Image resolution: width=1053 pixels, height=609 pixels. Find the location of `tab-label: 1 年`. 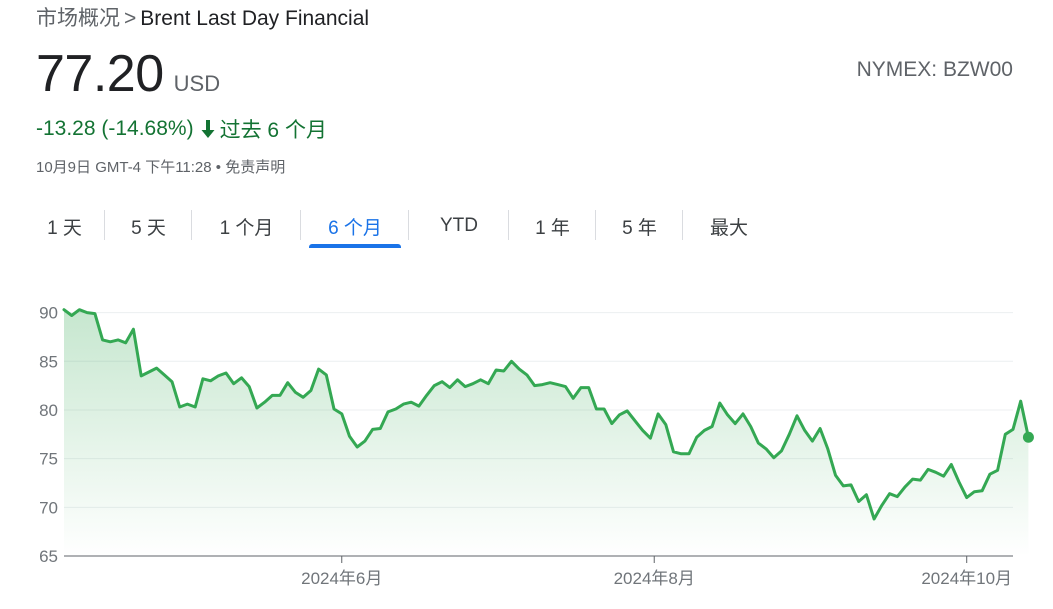

tab-label: 1 年 is located at coordinates (552, 228).